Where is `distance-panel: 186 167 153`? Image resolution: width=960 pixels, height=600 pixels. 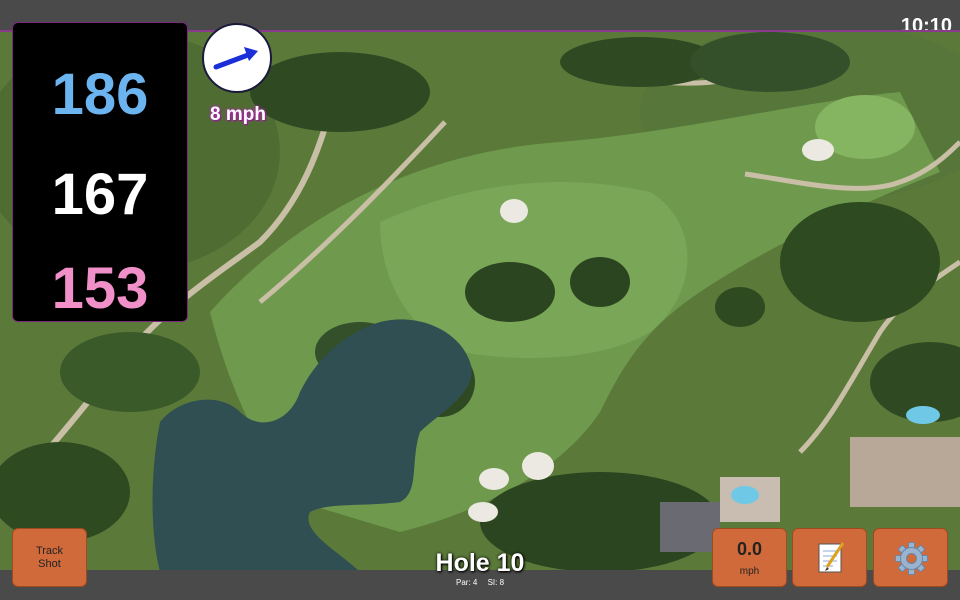
distance-panel: 186 167 153 is located at coordinates (100, 172).